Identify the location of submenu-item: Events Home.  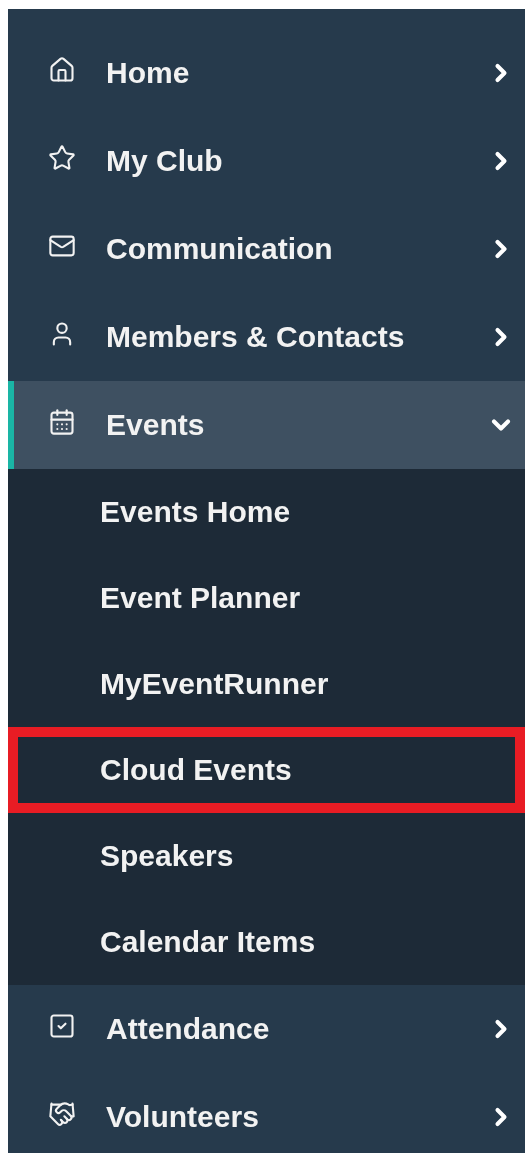
(266, 512).